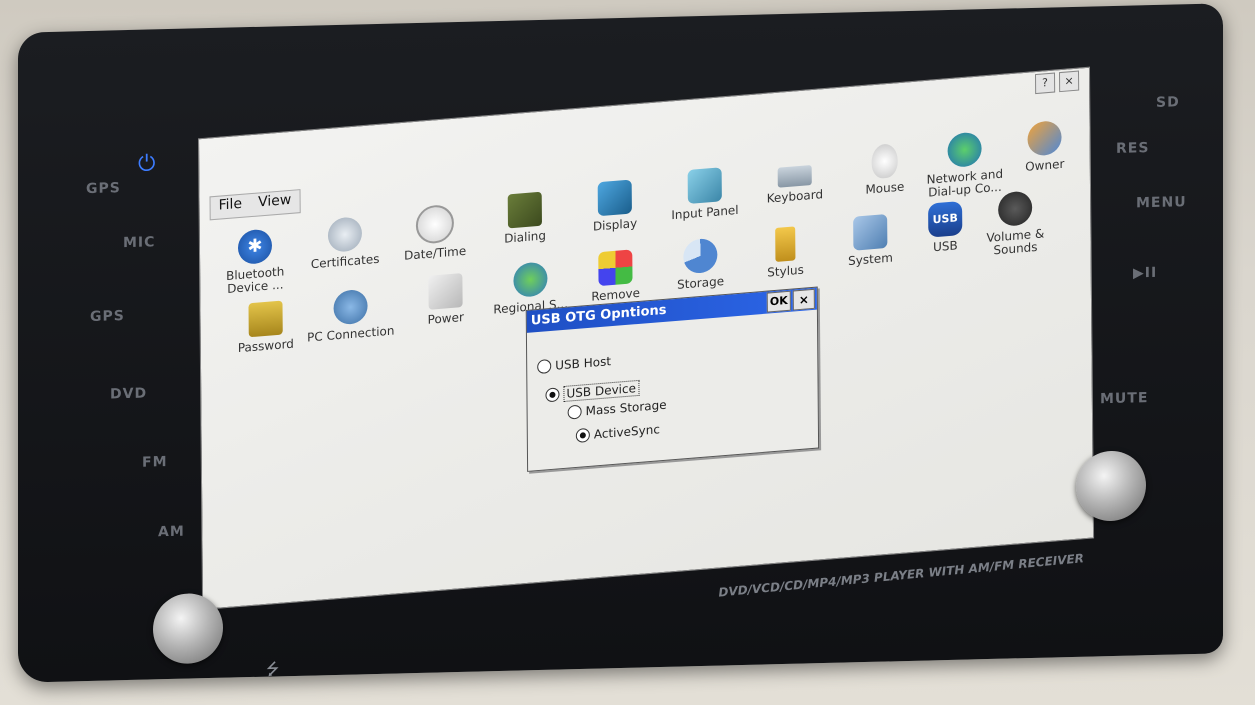 The image size is (1255, 705). Describe the element at coordinates (525, 237) in the screenshot. I see `icon-label: Dialing` at that location.